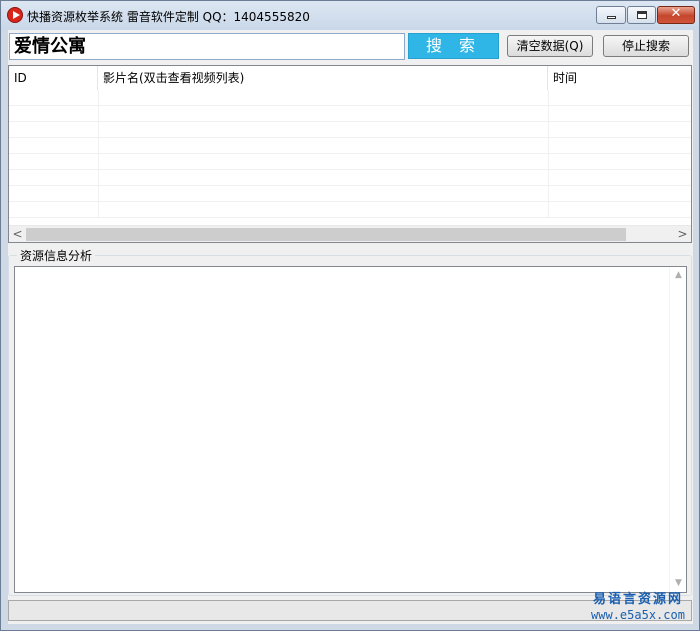 This screenshot has height=631, width=700. I want to click on search-input: 爱情公寓, so click(207, 46).